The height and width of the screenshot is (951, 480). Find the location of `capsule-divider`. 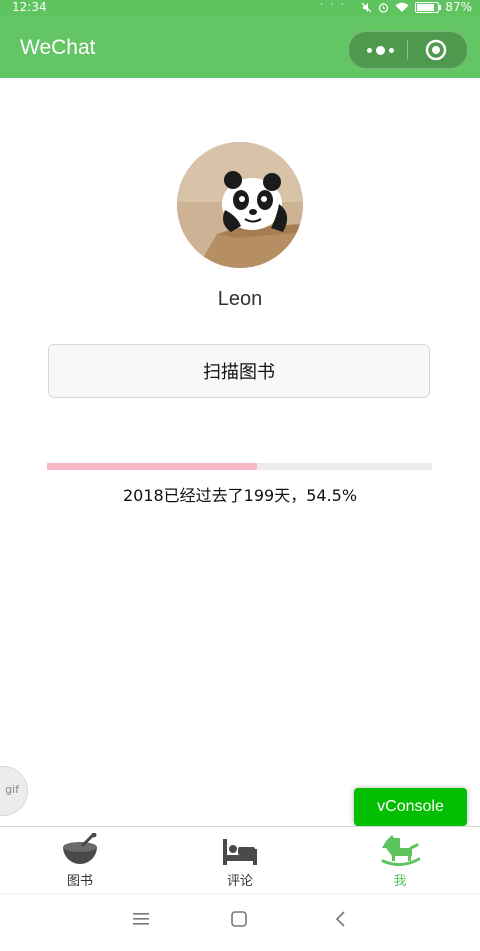

capsule-divider is located at coordinates (407, 50).